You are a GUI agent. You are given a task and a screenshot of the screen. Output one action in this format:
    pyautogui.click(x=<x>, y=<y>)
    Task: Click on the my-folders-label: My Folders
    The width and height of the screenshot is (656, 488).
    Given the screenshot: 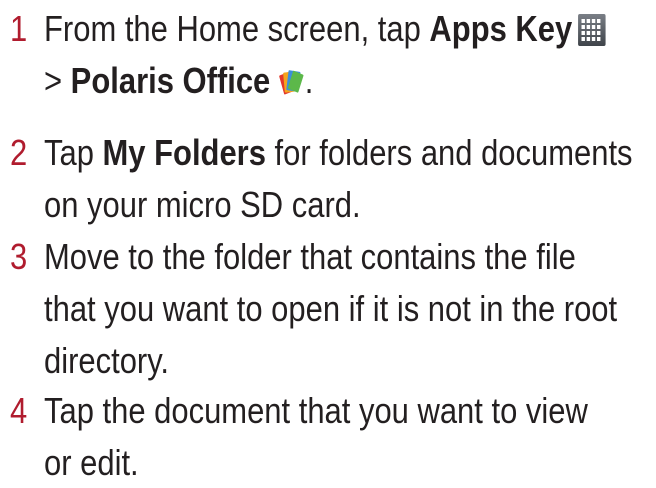 What is the action you would take?
    pyautogui.click(x=184, y=152)
    